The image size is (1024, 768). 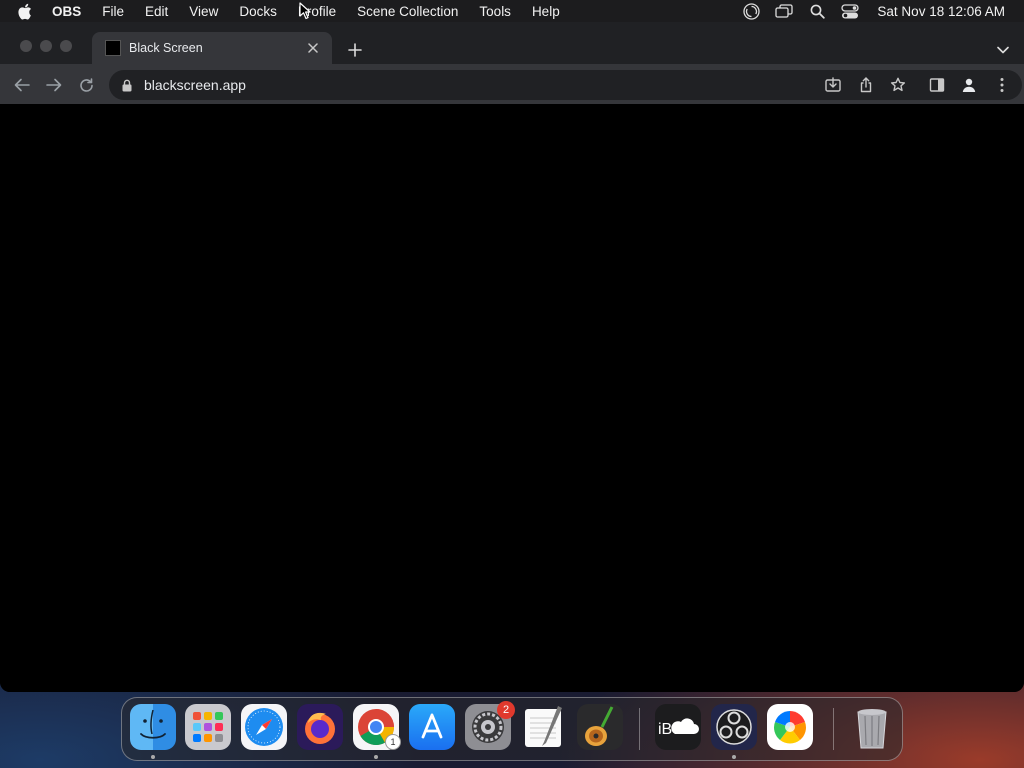 I want to click on lock-icon, so click(x=127, y=85).